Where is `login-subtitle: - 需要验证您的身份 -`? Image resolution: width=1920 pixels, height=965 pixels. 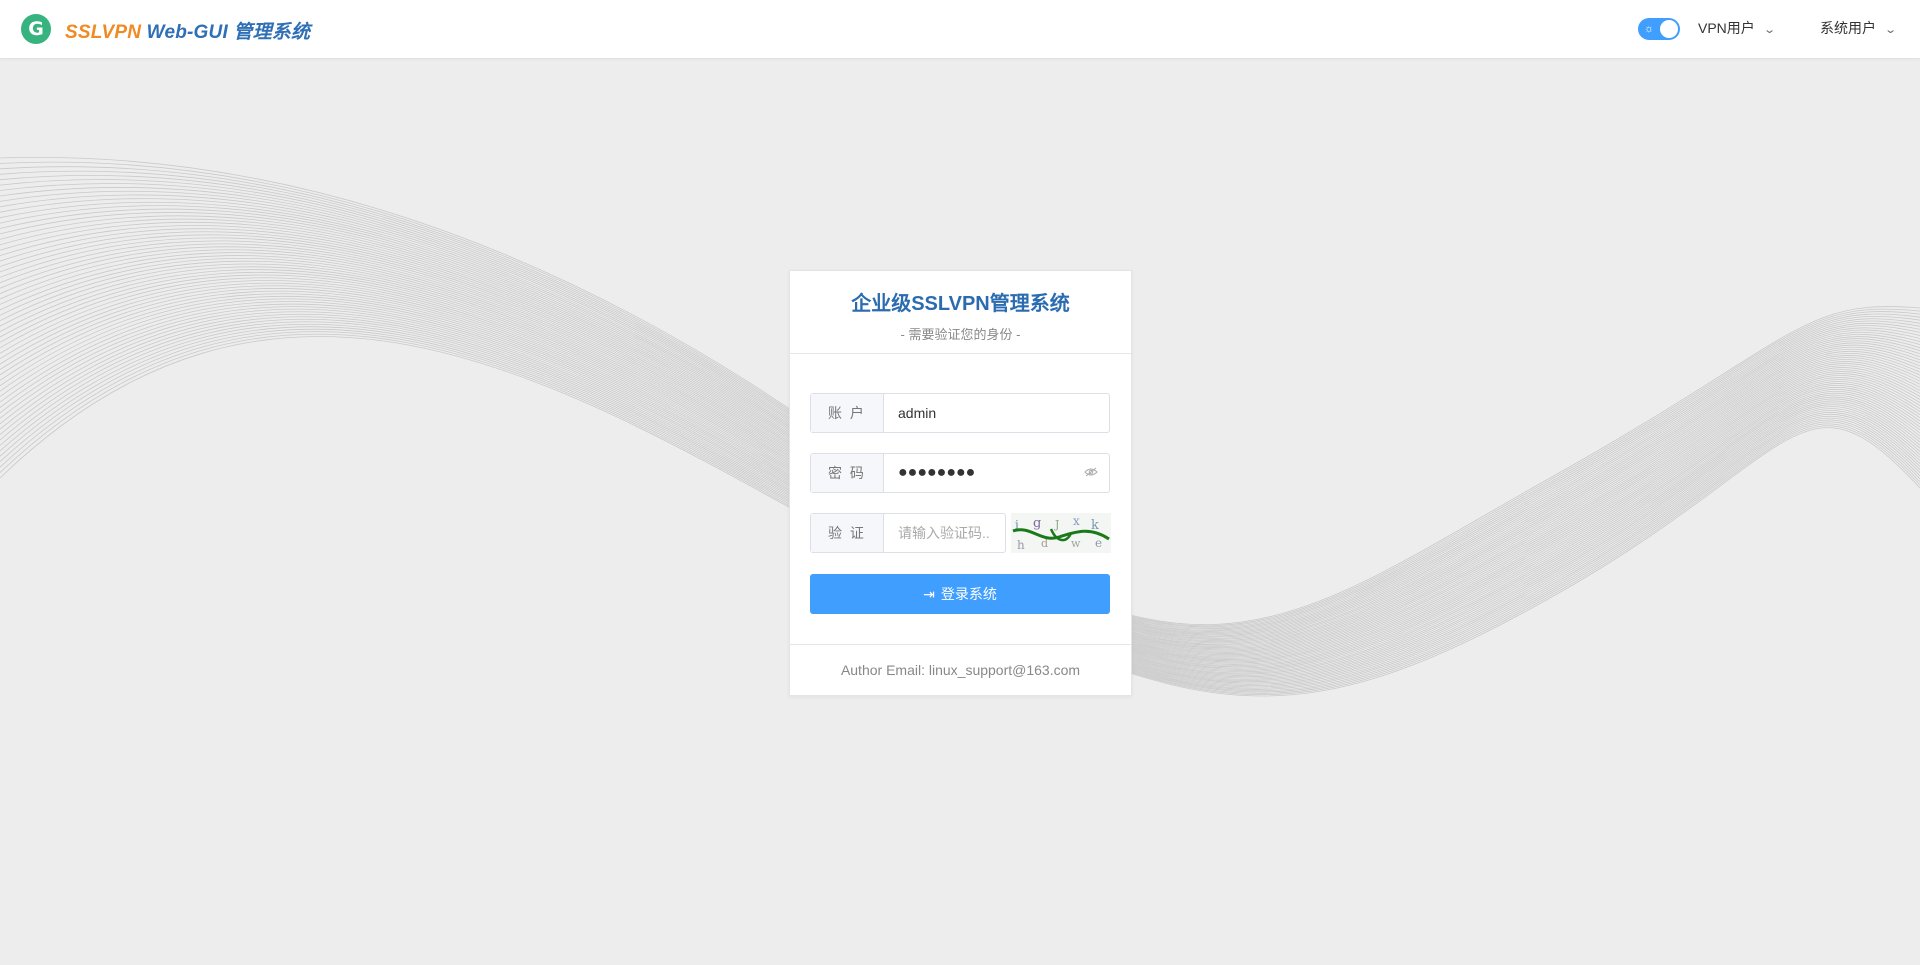
login-subtitle: - 需要验证您的身份 - is located at coordinates (960, 334).